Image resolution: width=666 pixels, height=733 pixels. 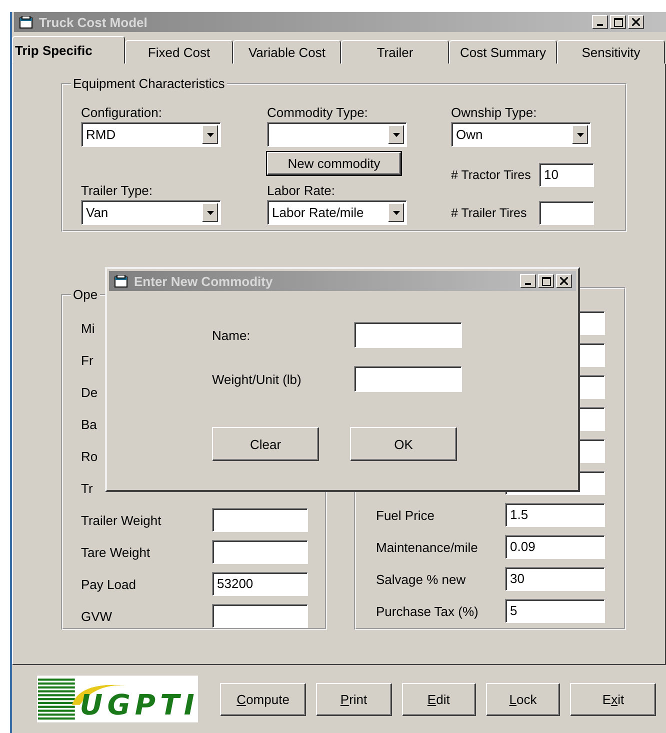 What do you see at coordinates (427, 547) in the screenshot?
I see `field-label: Maintenance/mile` at bounding box center [427, 547].